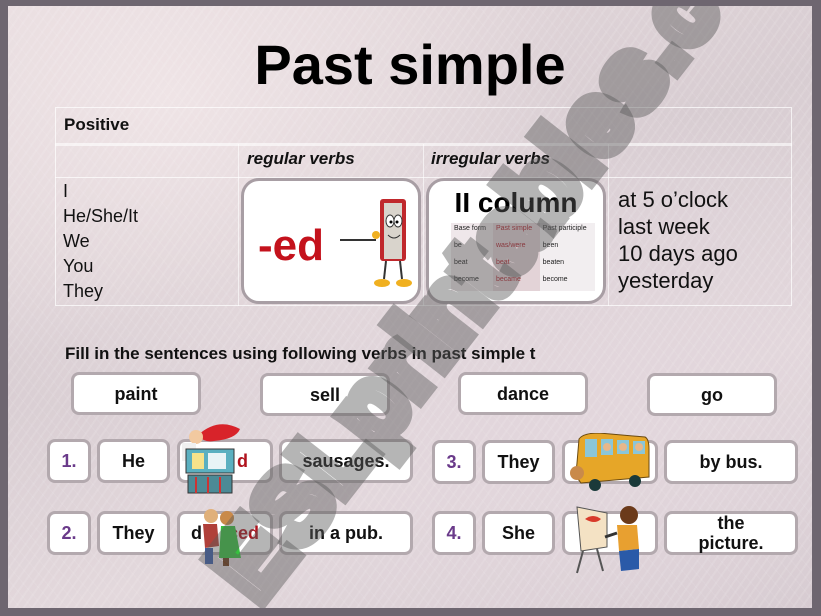  I want to click on subject-label: She, so click(518, 533).